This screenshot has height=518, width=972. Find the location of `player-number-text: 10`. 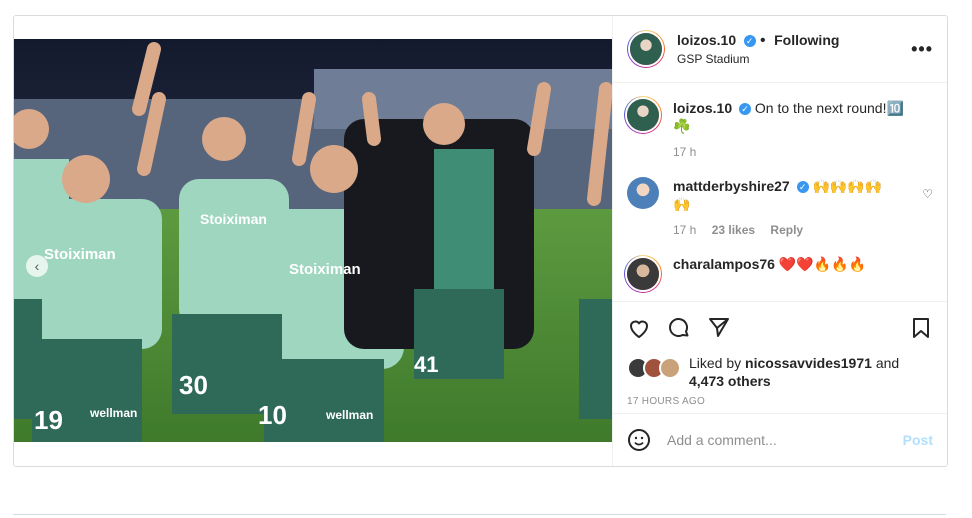

player-number-text: 10 is located at coordinates (272, 415).